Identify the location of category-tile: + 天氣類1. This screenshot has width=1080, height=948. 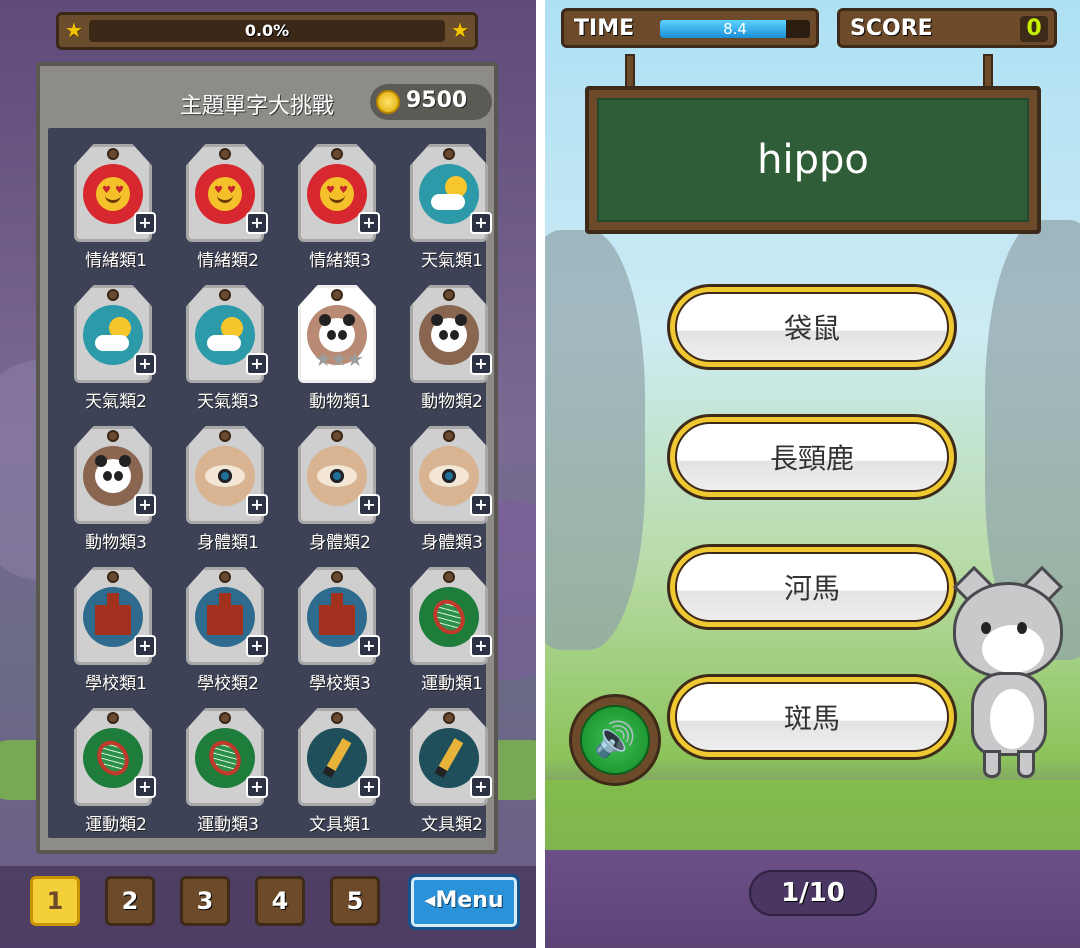
(442, 207).